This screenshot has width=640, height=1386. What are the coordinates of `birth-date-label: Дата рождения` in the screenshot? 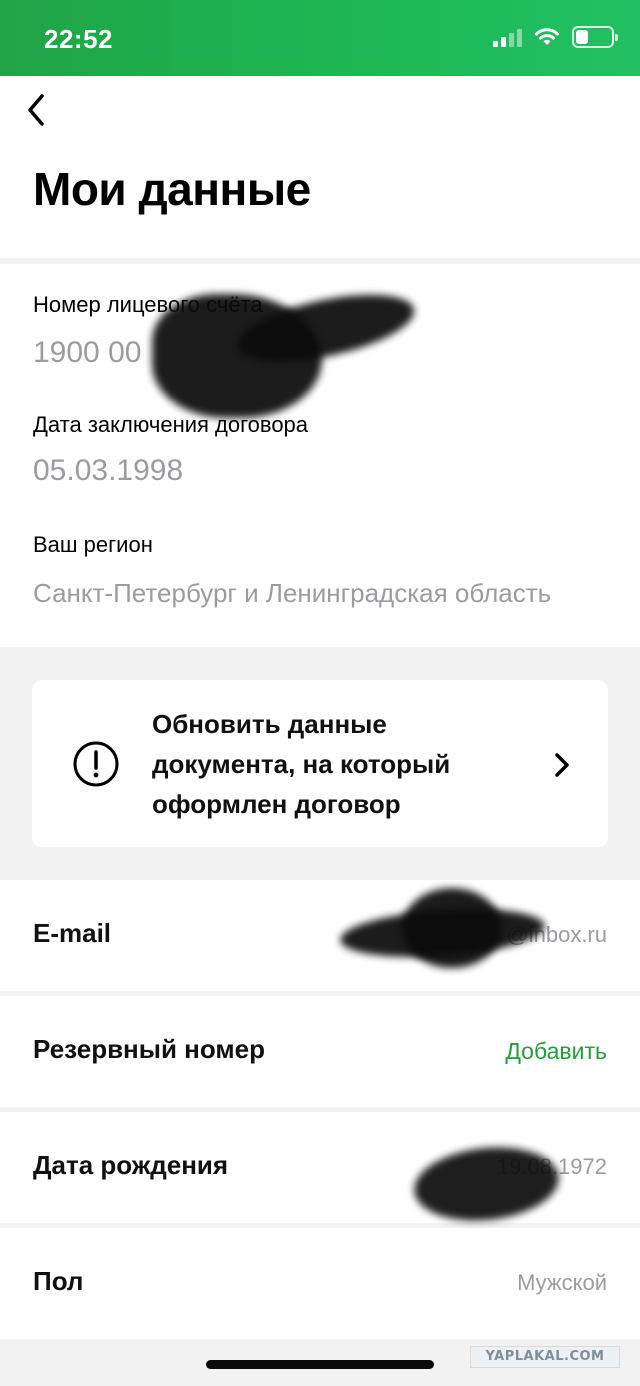 It's located at (131, 1165).